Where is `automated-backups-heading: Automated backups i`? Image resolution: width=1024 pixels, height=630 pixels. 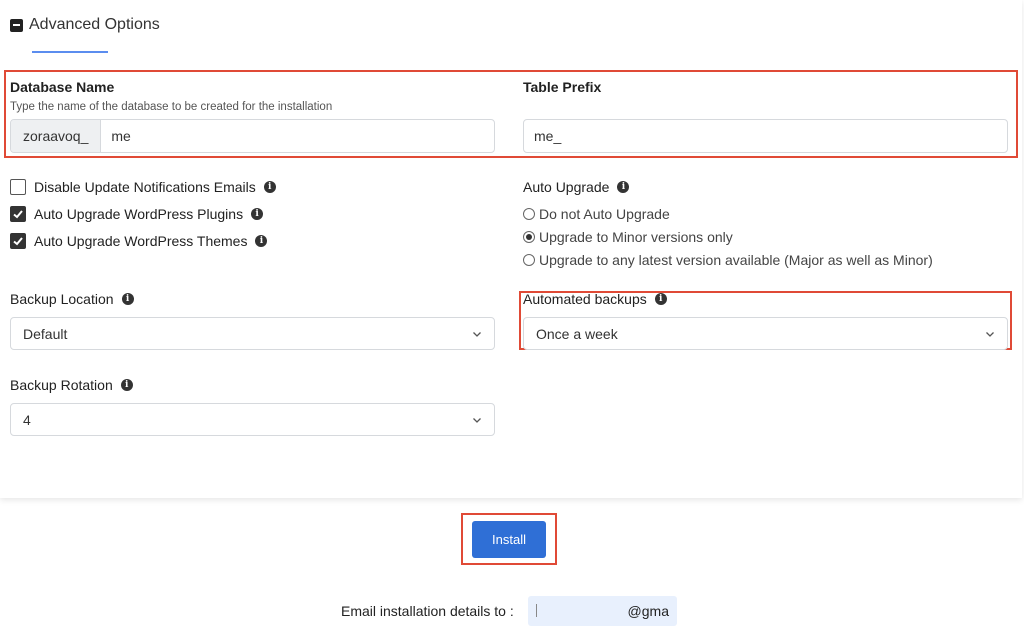 automated-backups-heading: Automated backups i is located at coordinates (595, 299).